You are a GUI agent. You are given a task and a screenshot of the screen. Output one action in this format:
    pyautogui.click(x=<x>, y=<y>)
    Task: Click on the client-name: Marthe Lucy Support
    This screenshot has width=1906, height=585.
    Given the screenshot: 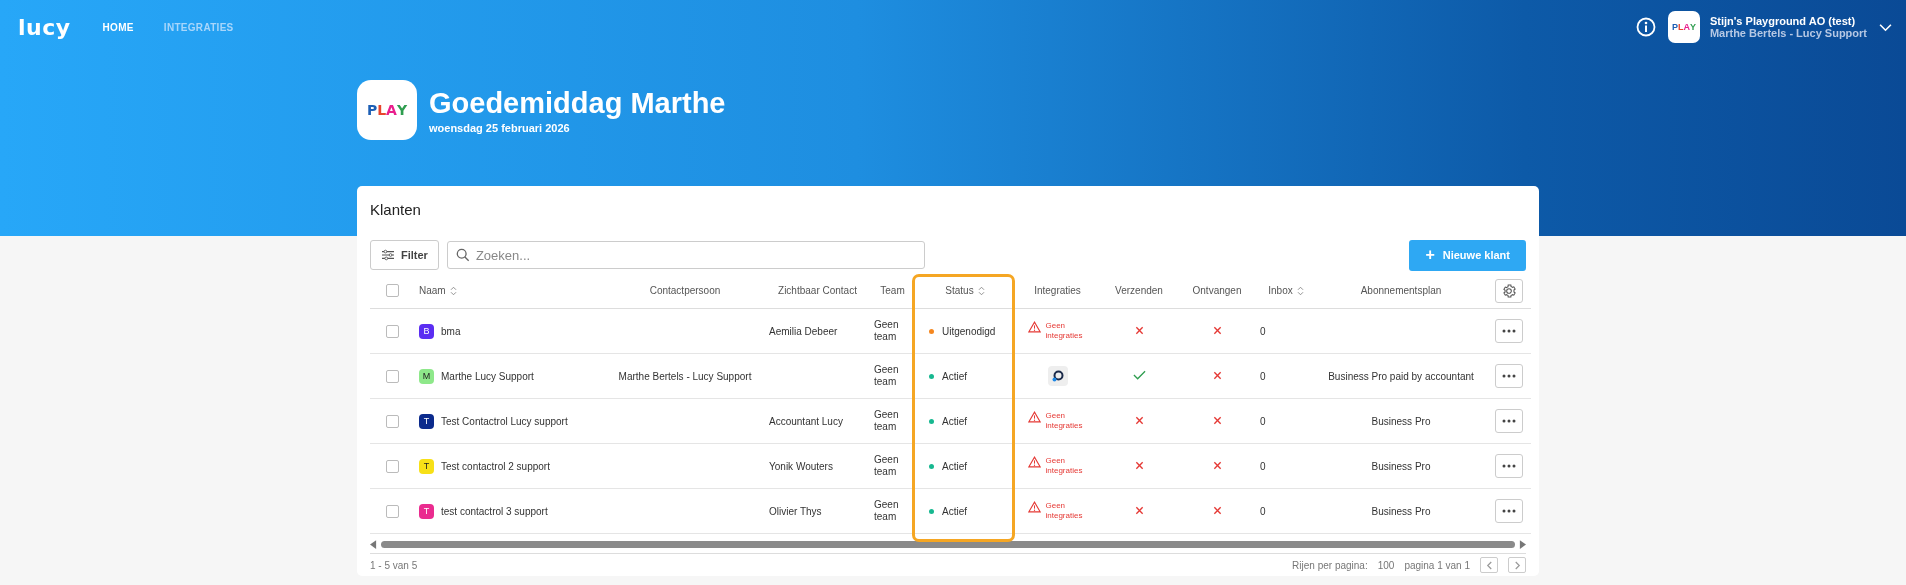 What is the action you would take?
    pyautogui.click(x=487, y=376)
    